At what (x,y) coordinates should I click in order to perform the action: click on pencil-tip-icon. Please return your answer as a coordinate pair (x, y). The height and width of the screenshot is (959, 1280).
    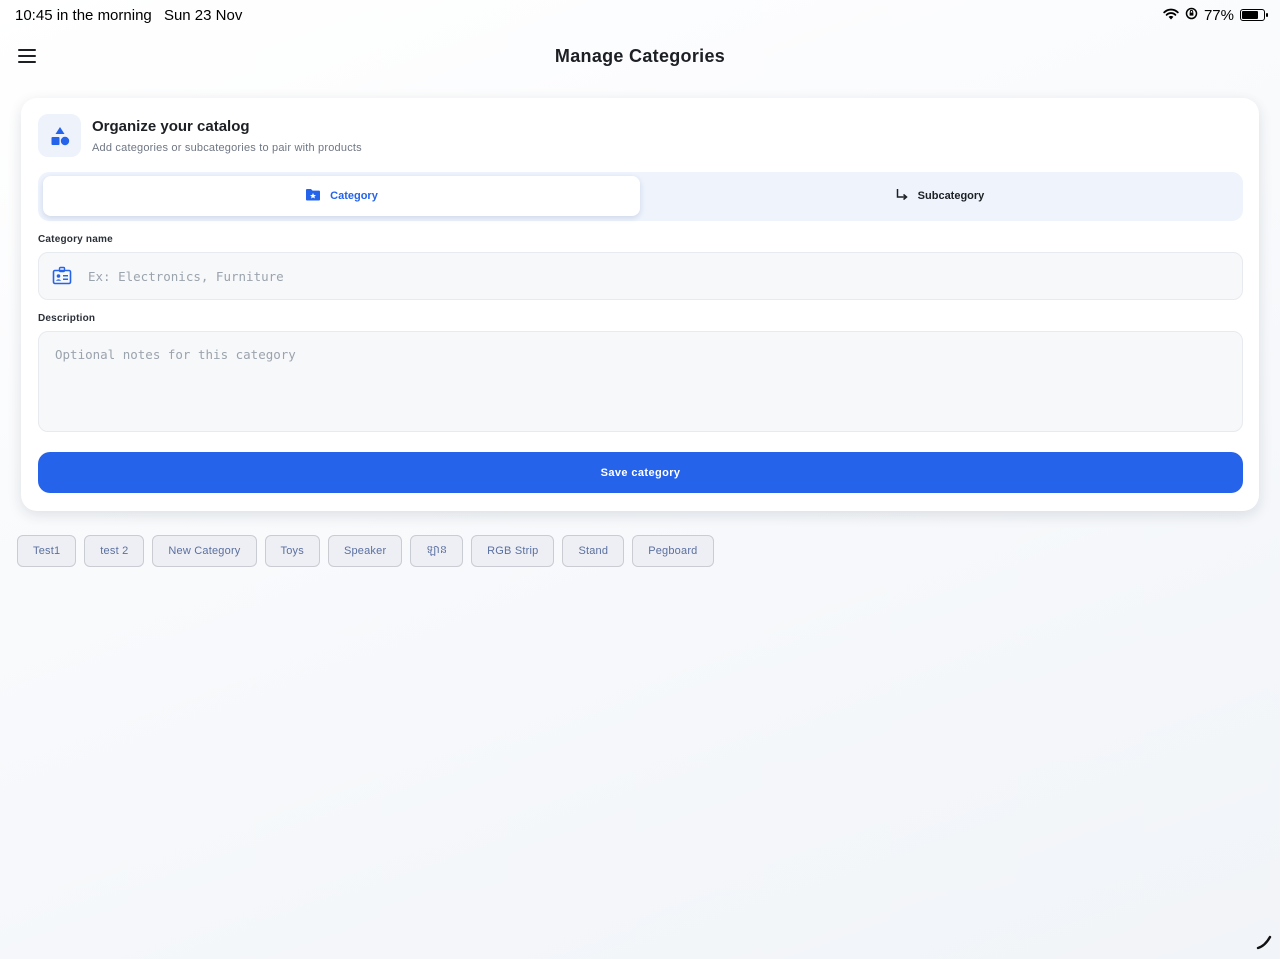
    Looking at the image, I should click on (1264, 944).